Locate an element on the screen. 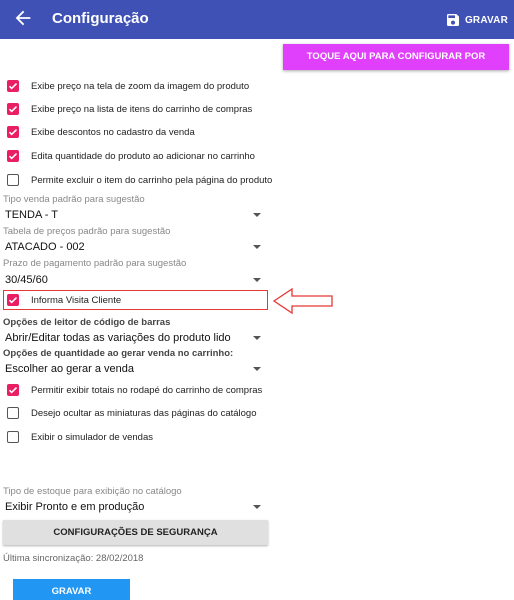  security-settings-button: CONFIGURAÇÕES DE SEGURANÇA is located at coordinates (135, 532).